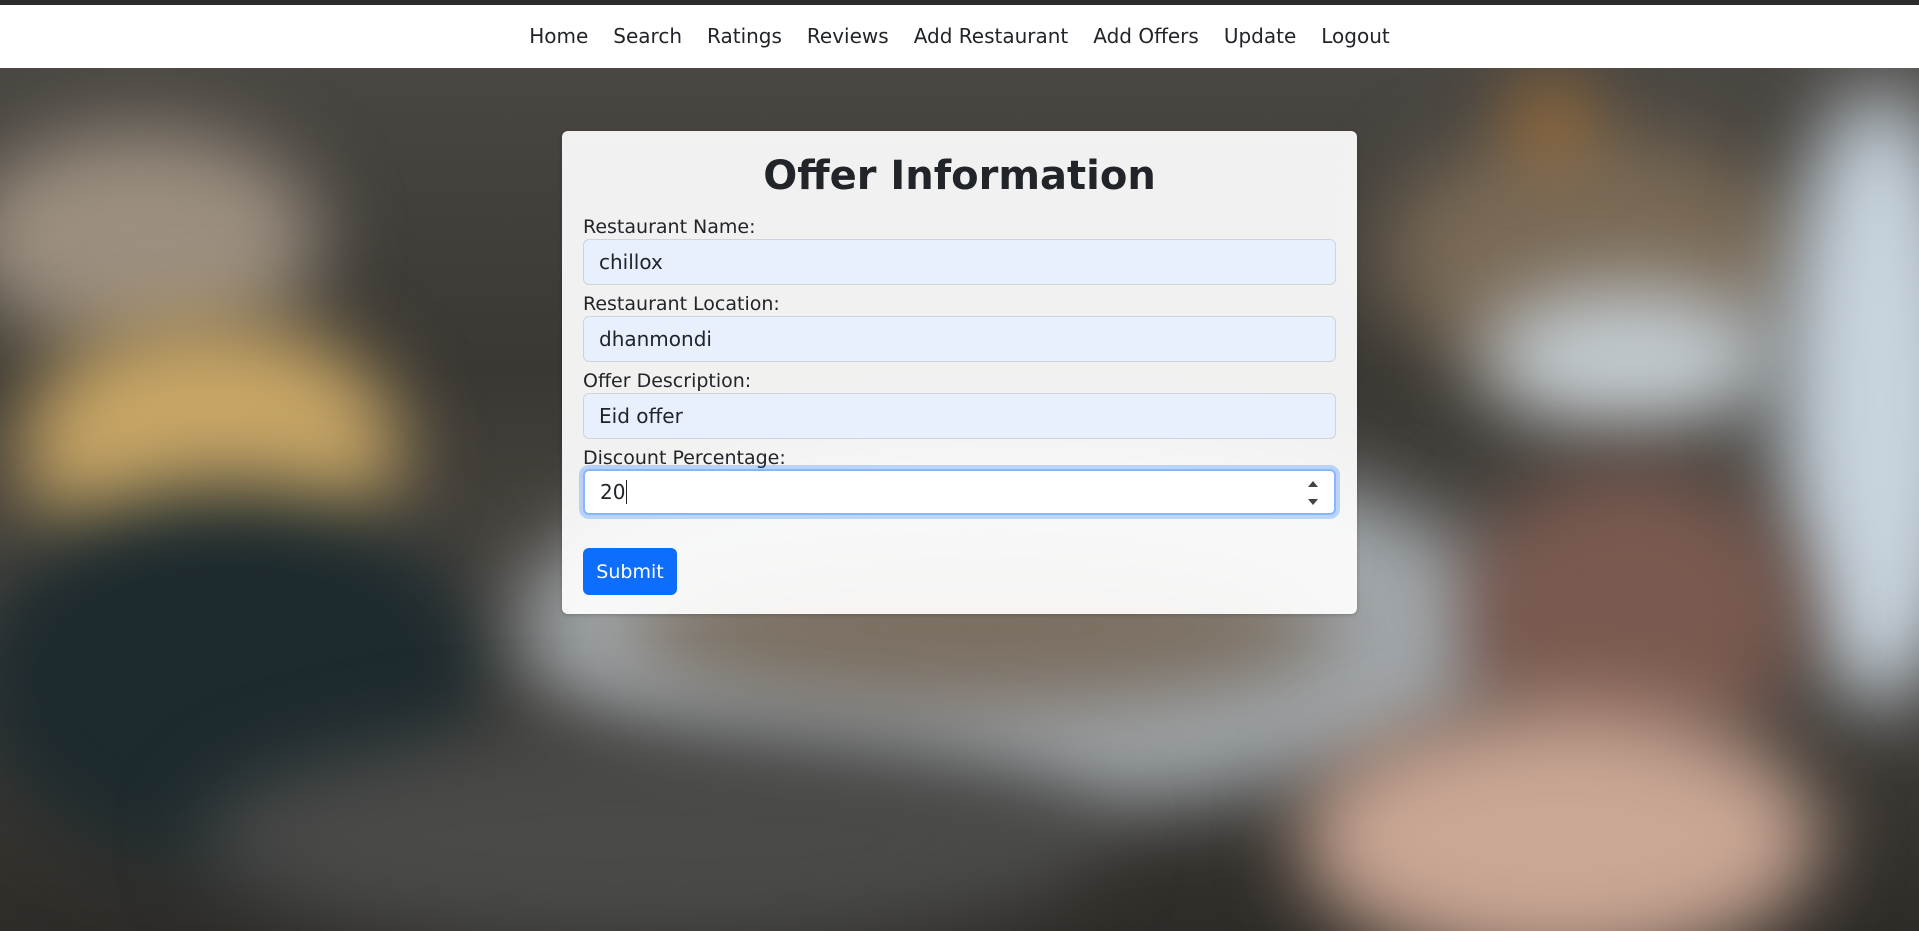 The height and width of the screenshot is (931, 1919). Describe the element at coordinates (631, 262) in the screenshot. I see `restaurant-name-value: chillox` at that location.